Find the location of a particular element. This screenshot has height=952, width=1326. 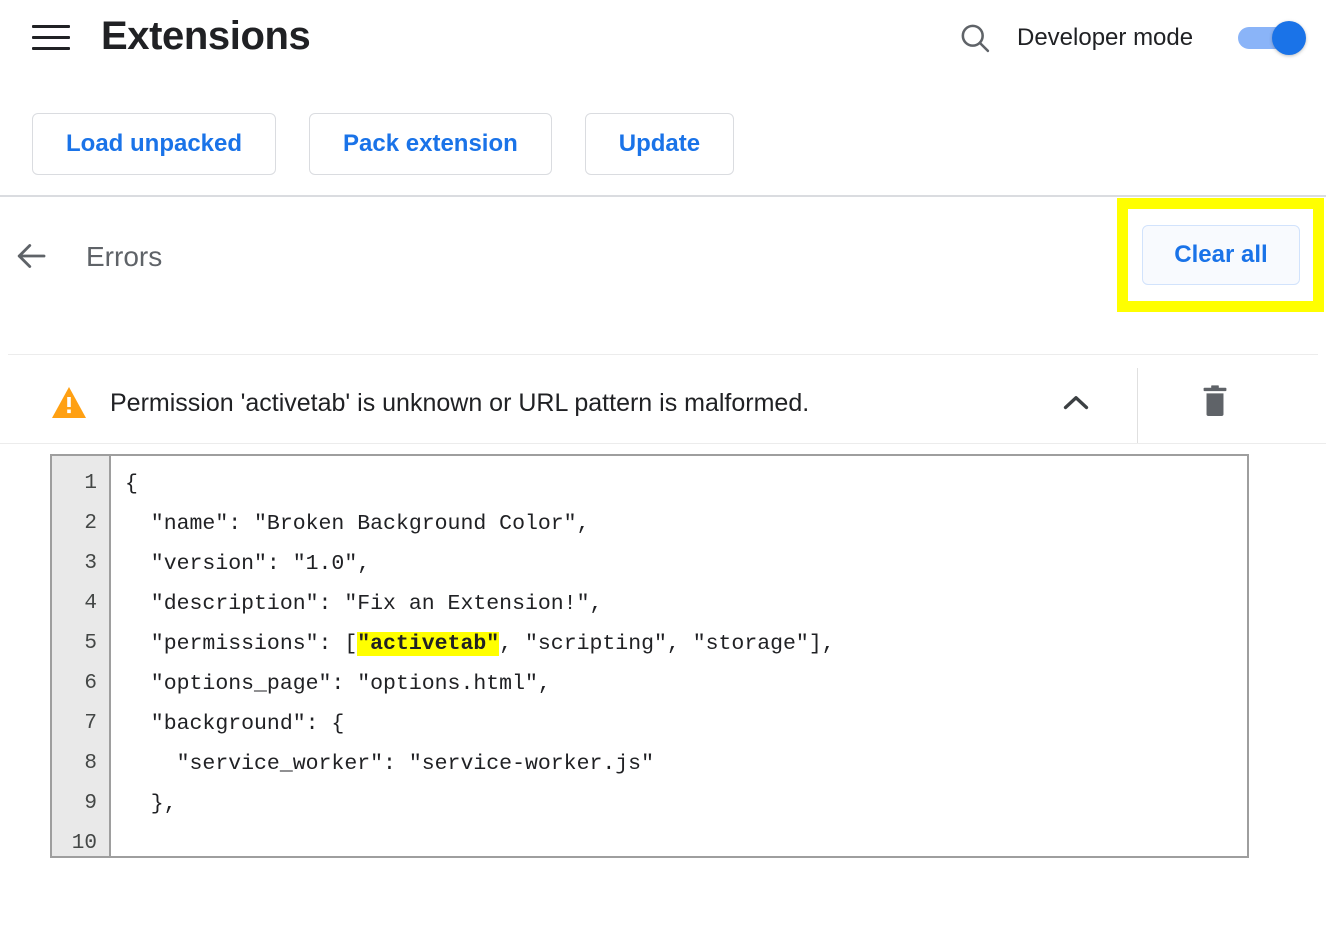

back-arrow-icon is located at coordinates (32, 256).